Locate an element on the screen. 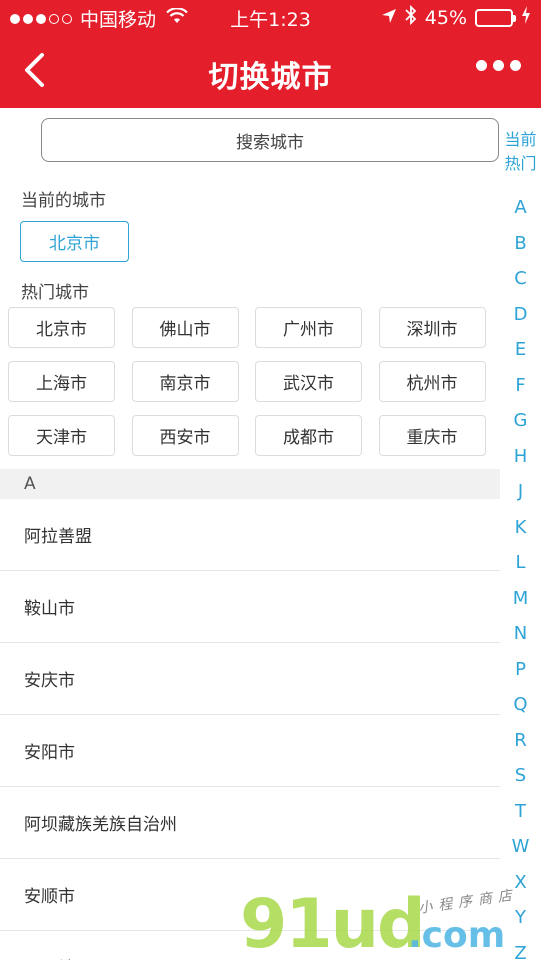  city-list-item: 阿里地区 is located at coordinates (250, 945).